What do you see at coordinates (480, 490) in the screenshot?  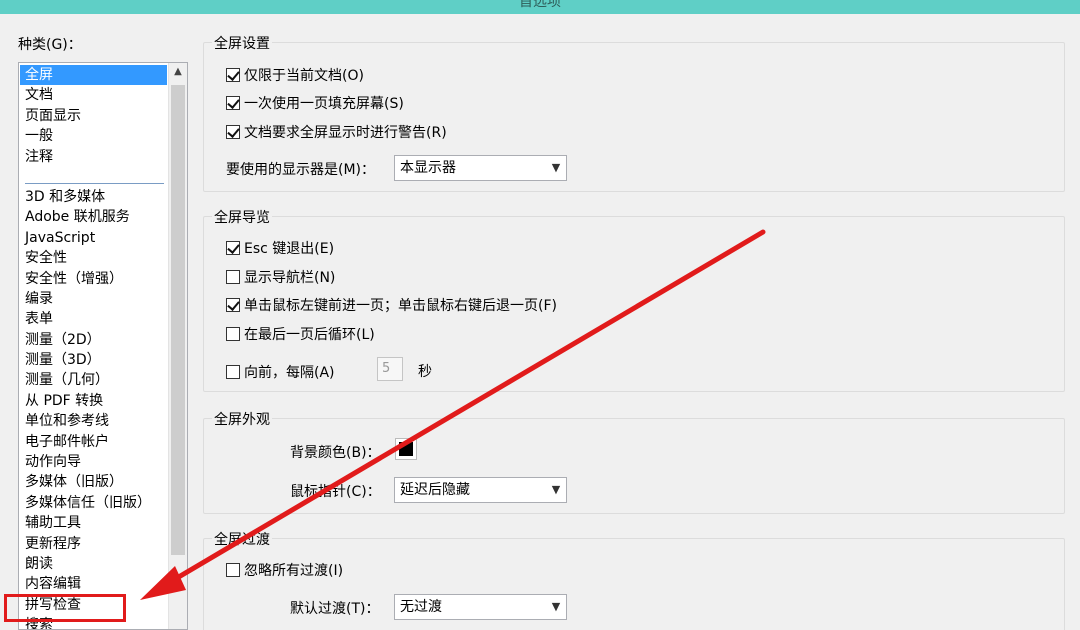 I see `cursor-select: 延迟后隐藏 ▼` at bounding box center [480, 490].